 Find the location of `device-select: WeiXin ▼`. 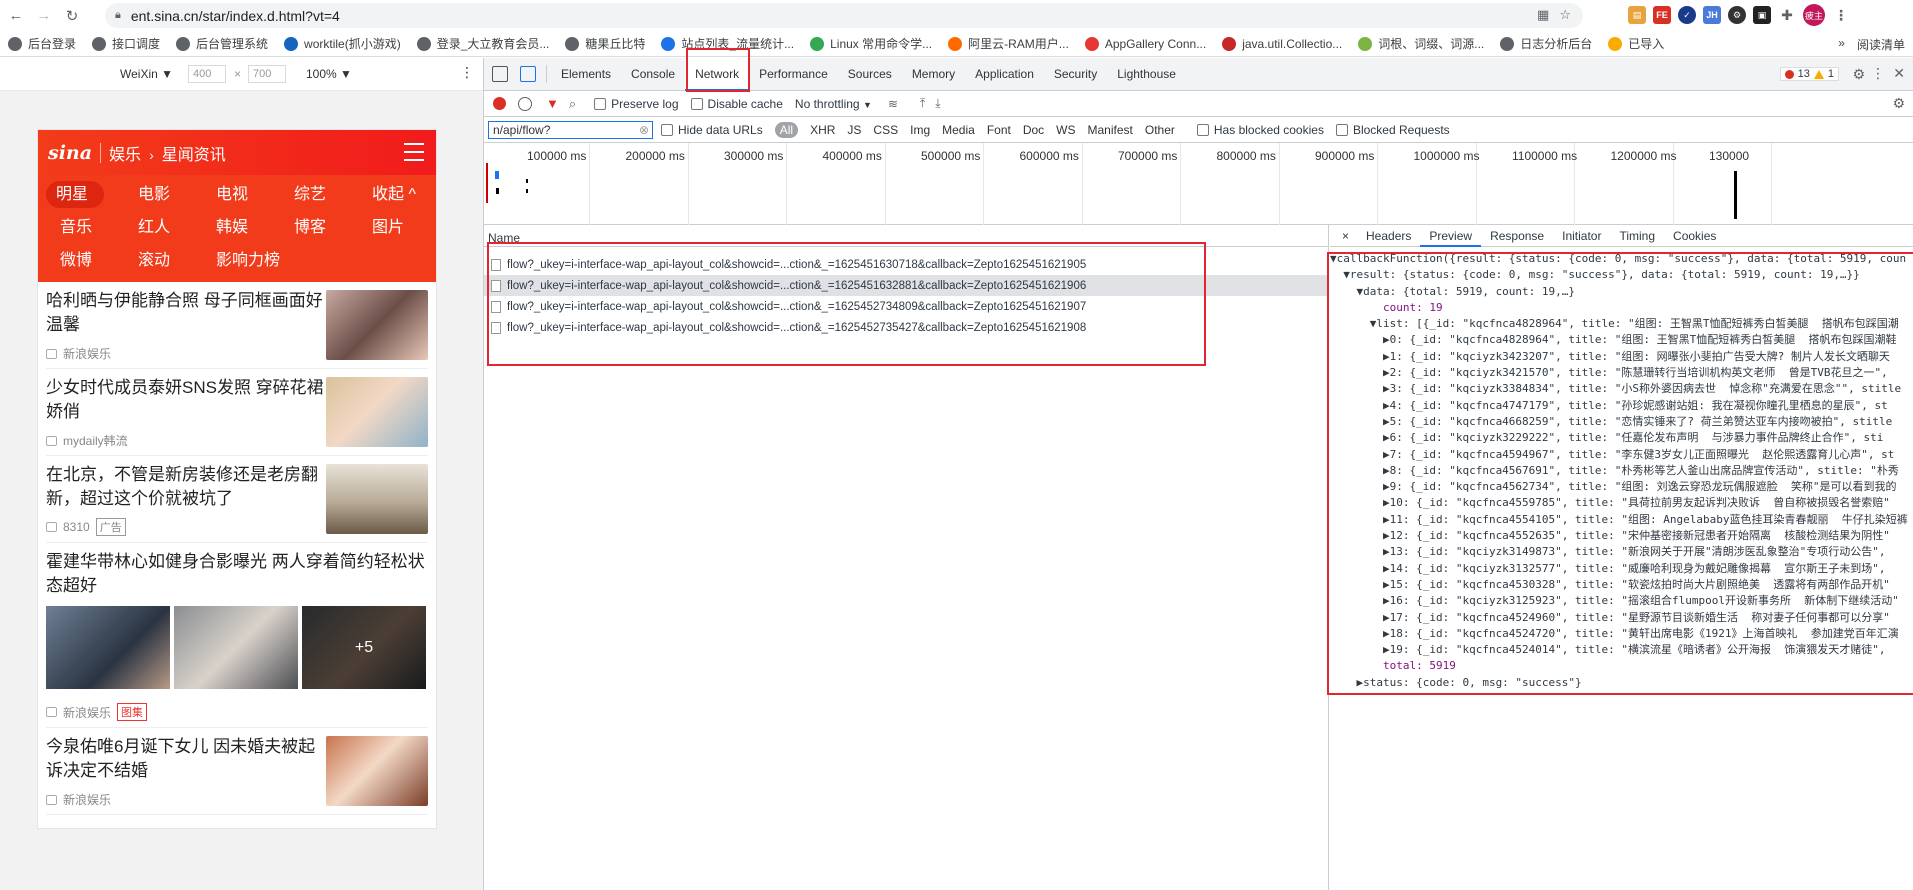

device-select: WeiXin ▼ is located at coordinates (146, 74).